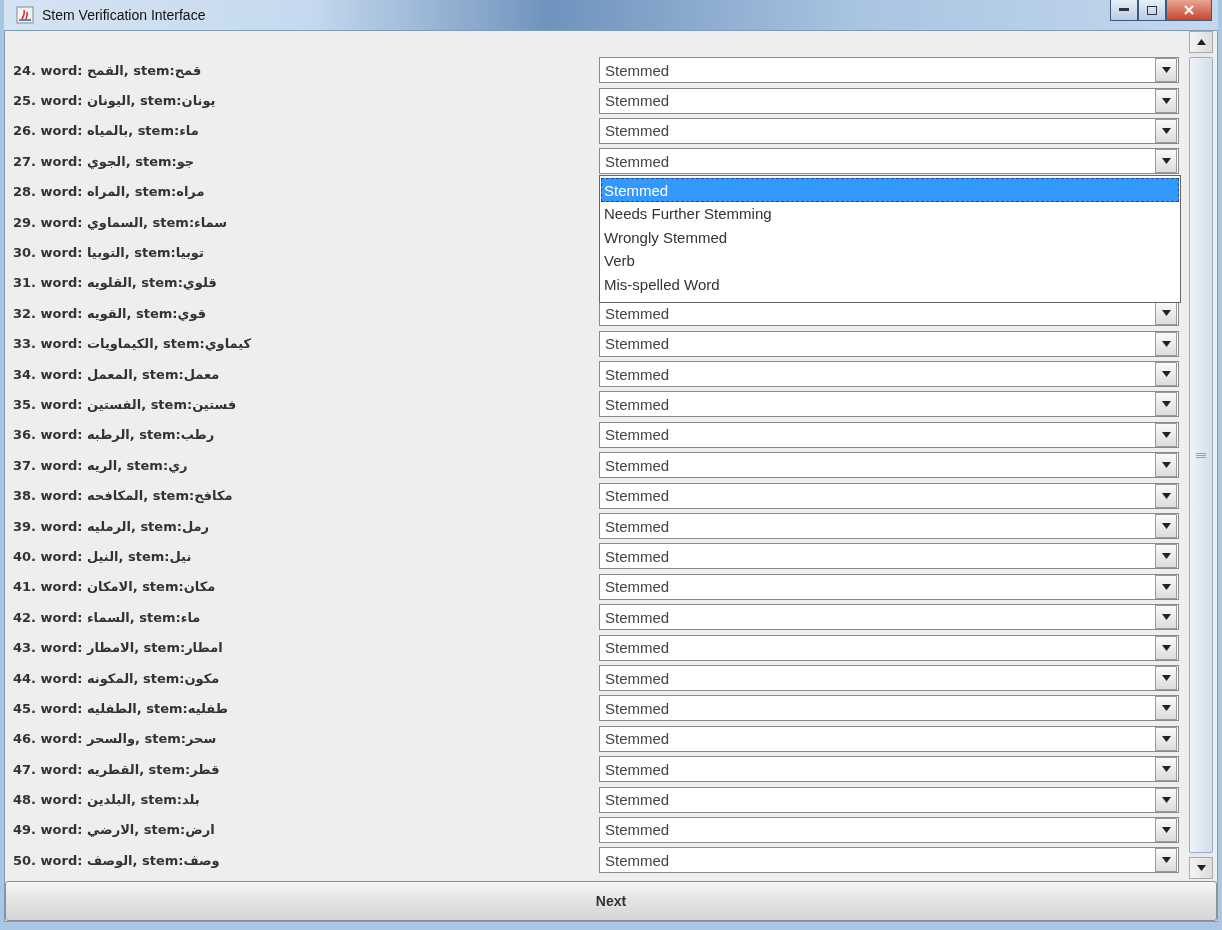 Image resolution: width=1222 pixels, height=930 pixels. Describe the element at coordinates (114, 830) in the screenshot. I see `word-stem-label: 49. word: الارضي, stem:ارض` at that location.